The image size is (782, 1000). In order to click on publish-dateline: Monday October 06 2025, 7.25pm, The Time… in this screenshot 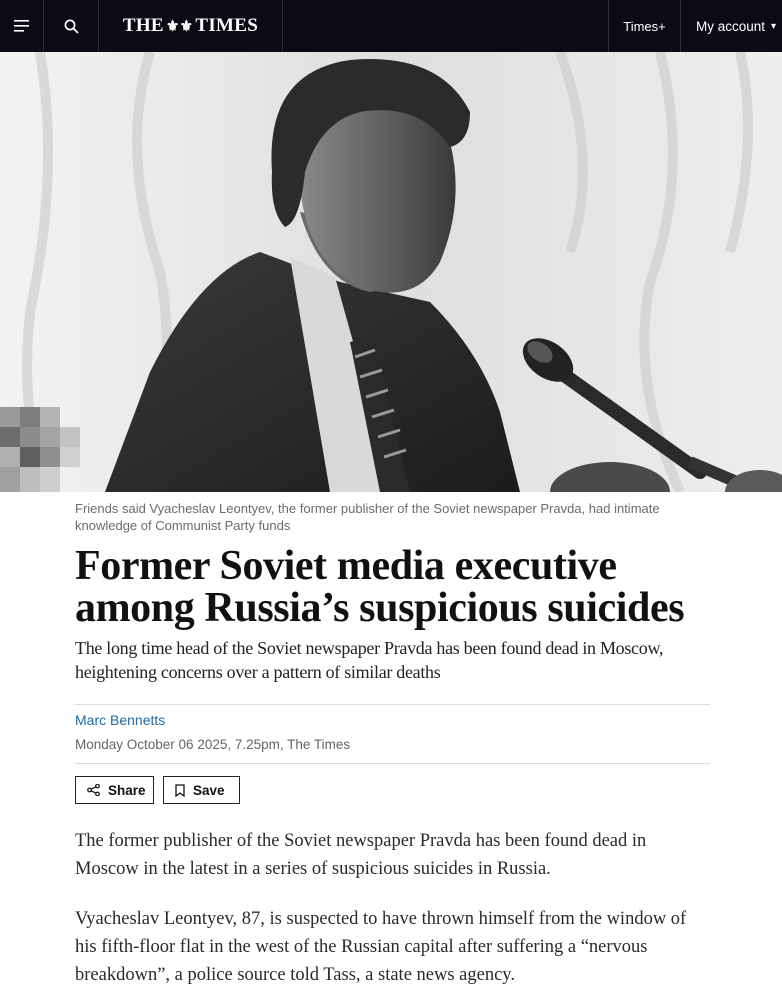, I will do `click(213, 744)`.